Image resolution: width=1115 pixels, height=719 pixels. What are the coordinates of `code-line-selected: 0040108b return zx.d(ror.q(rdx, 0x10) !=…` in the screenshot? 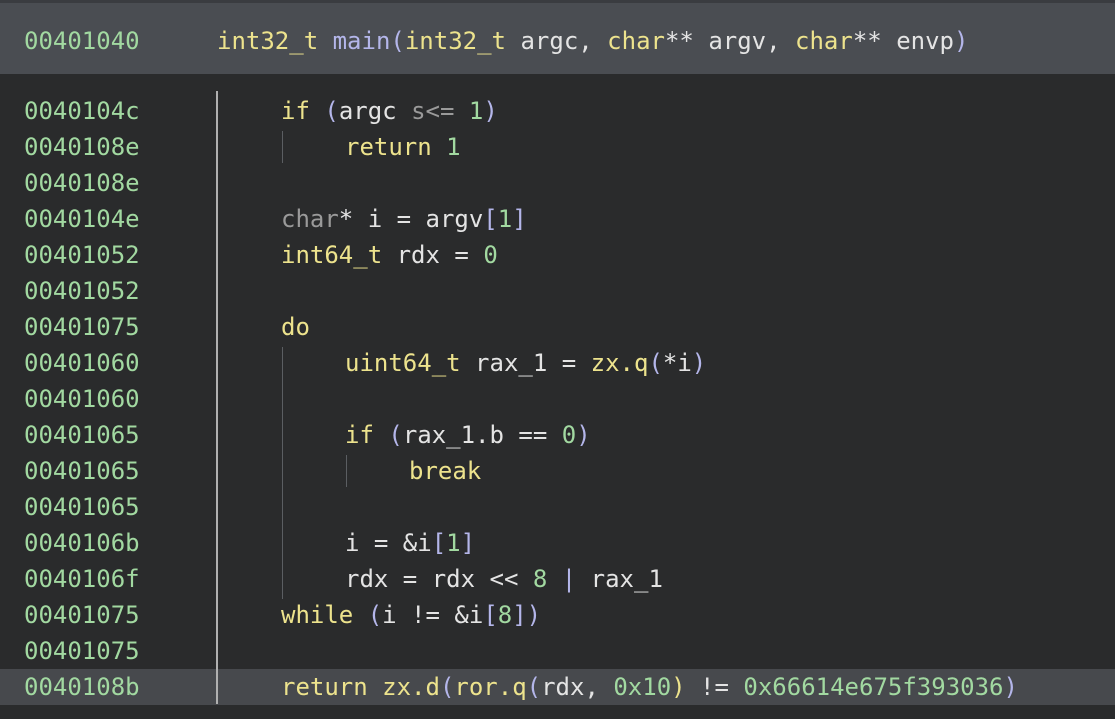 It's located at (557, 687).